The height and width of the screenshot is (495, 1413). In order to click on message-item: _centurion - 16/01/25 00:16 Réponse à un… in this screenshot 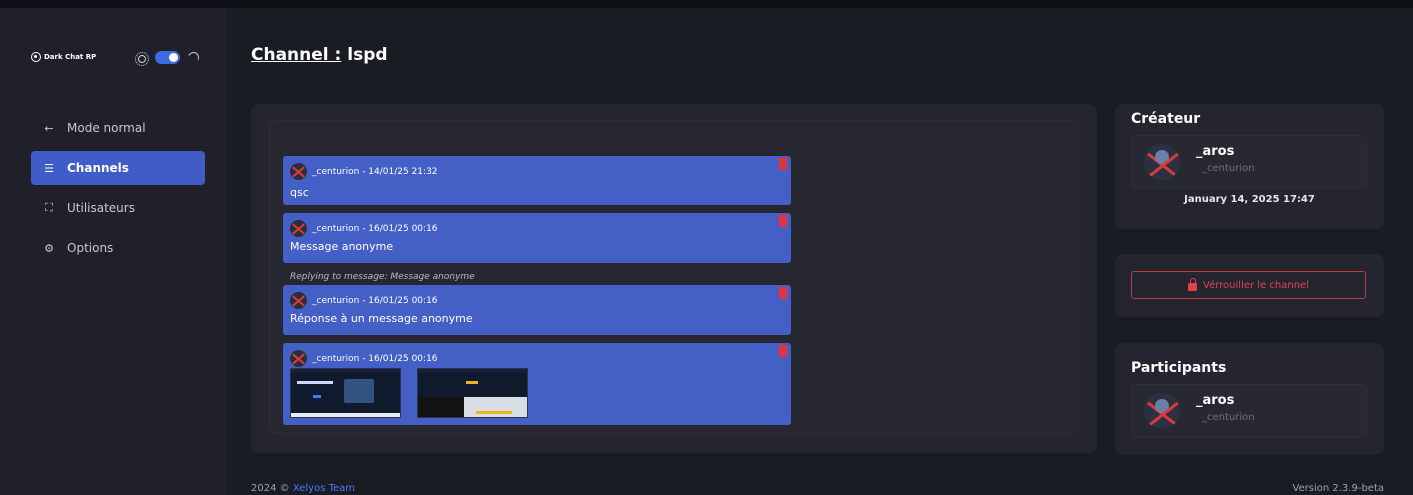, I will do `click(537, 310)`.